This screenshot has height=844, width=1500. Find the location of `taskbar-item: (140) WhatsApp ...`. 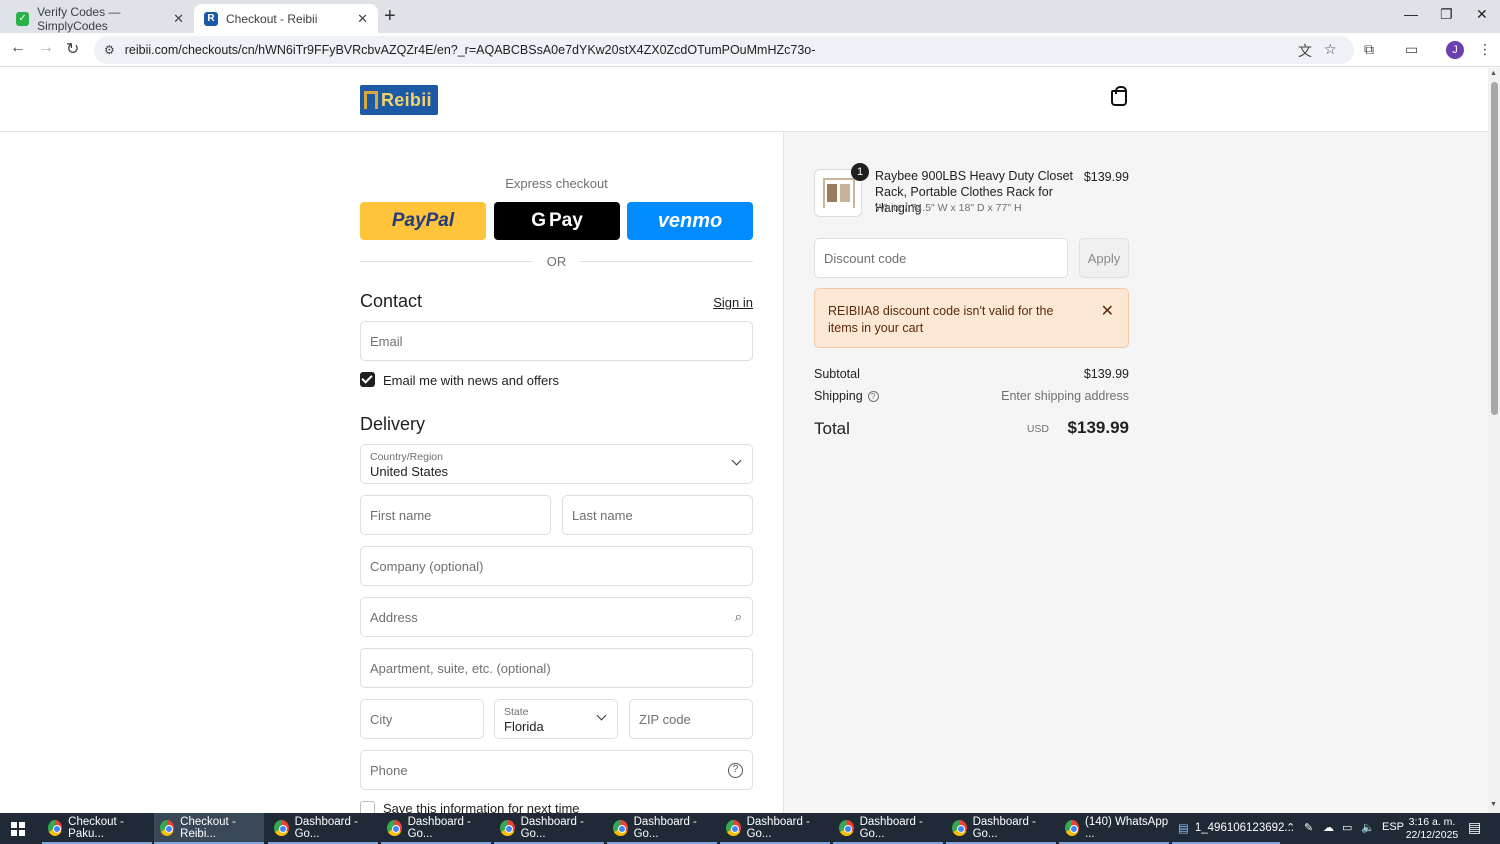

taskbar-item: (140) WhatsApp ... is located at coordinates (1114, 828).